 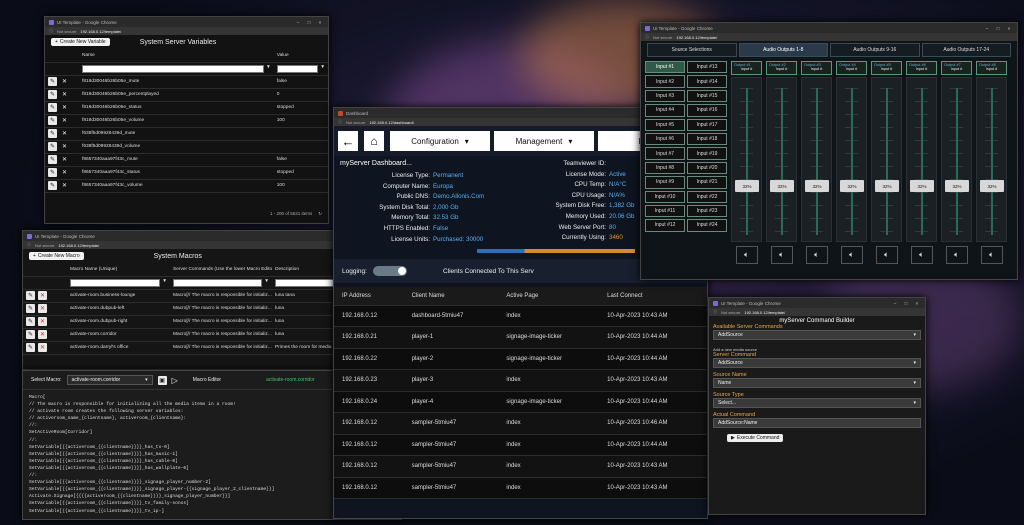 I want to click on server-command-select: AddSource ▾, so click(x=817, y=363).